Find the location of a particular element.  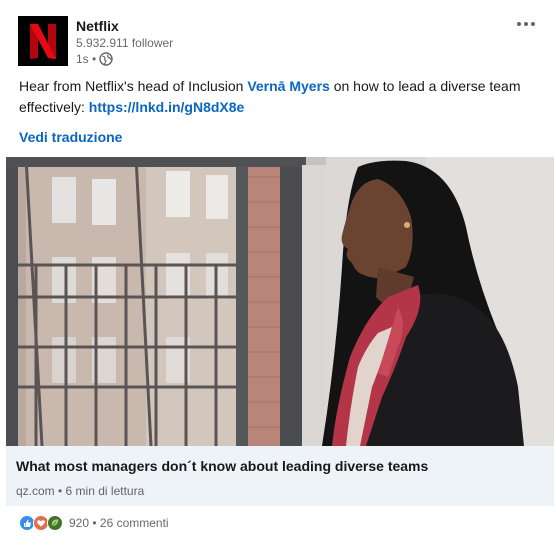

globe-icon is located at coordinates (106, 59).